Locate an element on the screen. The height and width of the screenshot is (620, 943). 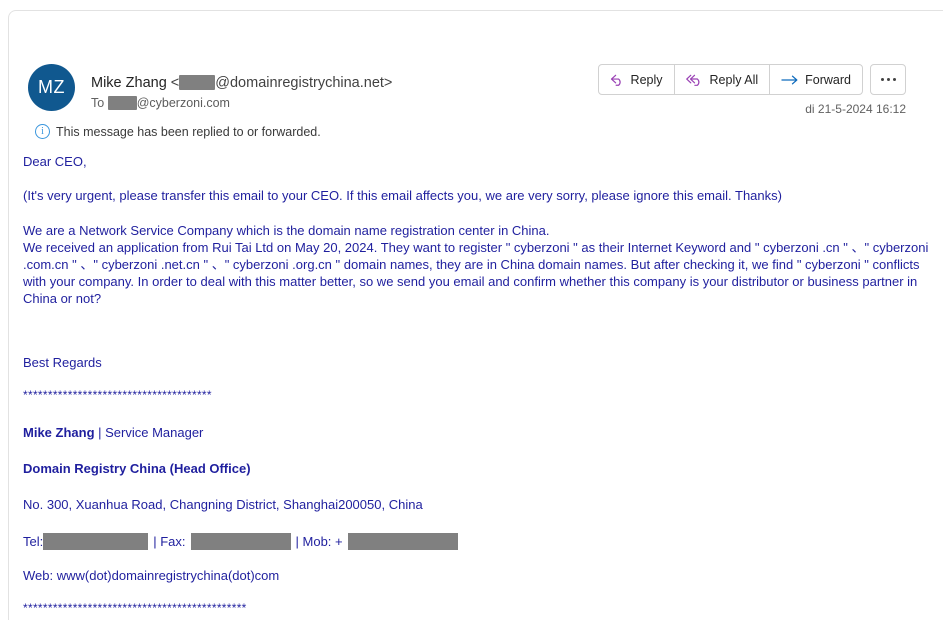
company-name: Domain Registry China (Head Office) is located at coordinates (137, 468).